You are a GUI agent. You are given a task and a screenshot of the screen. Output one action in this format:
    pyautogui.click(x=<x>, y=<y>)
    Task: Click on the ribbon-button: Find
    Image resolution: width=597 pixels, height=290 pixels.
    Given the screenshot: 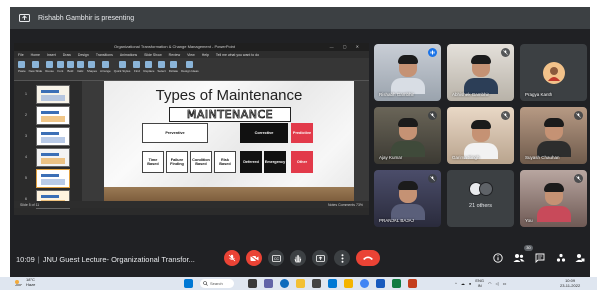 What is the action you would take?
    pyautogui.click(x=137, y=67)
    